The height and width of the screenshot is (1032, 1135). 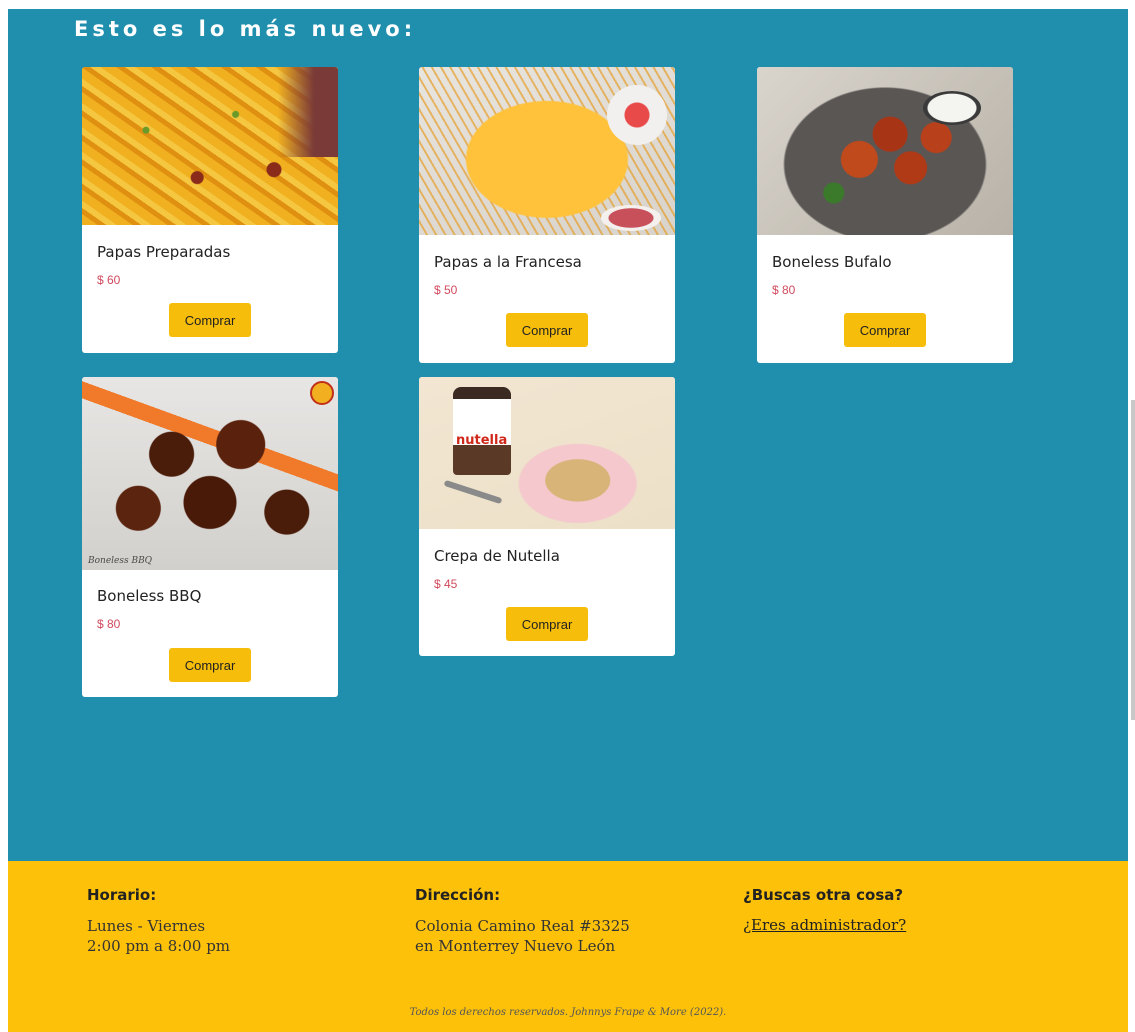 What do you see at coordinates (522, 926) in the screenshot?
I see `address-line-1: Colonia Camino Real #3325` at bounding box center [522, 926].